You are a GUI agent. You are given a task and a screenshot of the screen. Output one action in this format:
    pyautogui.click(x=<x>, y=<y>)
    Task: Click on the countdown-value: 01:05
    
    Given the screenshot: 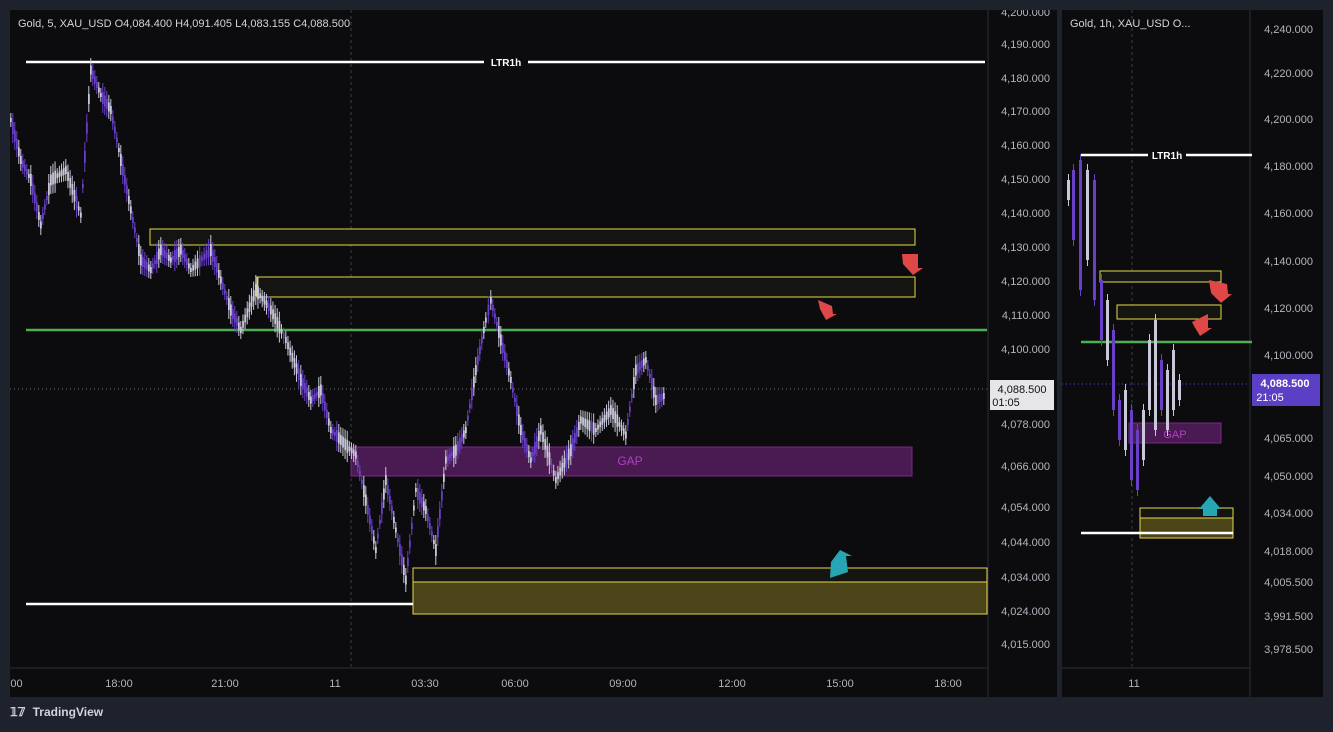 What is the action you would take?
    pyautogui.click(x=1006, y=403)
    